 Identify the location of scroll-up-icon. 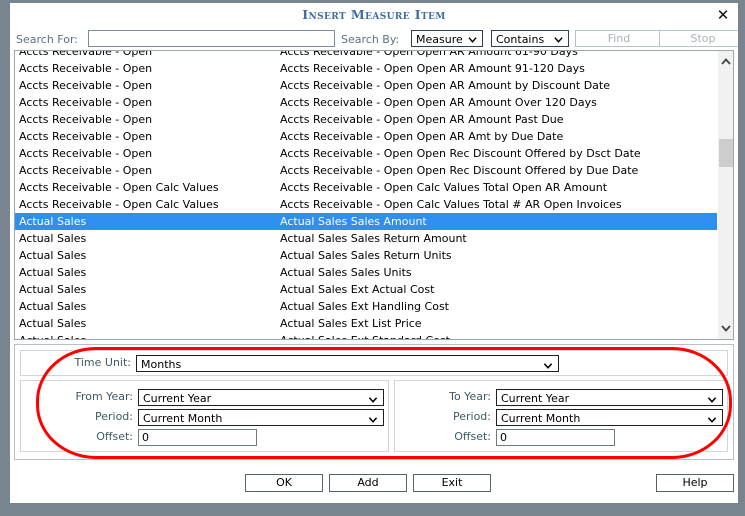
(725, 62).